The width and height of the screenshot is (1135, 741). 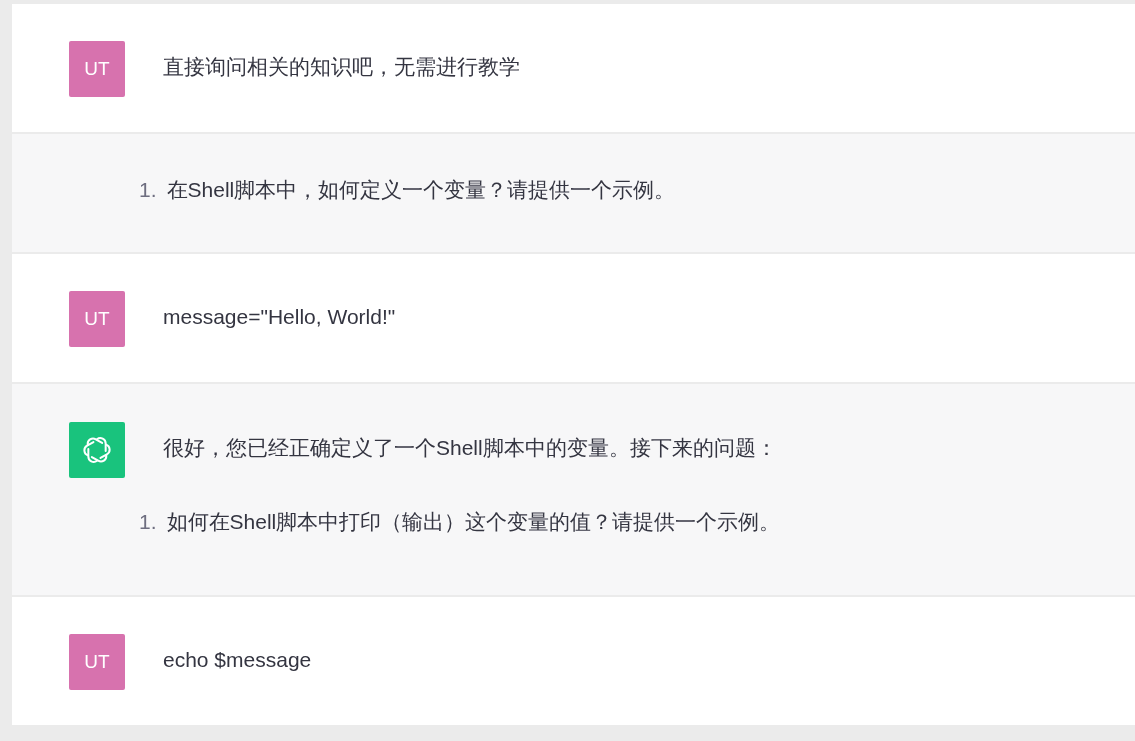 I want to click on message-text: message="Hello, World!", so click(x=279, y=317).